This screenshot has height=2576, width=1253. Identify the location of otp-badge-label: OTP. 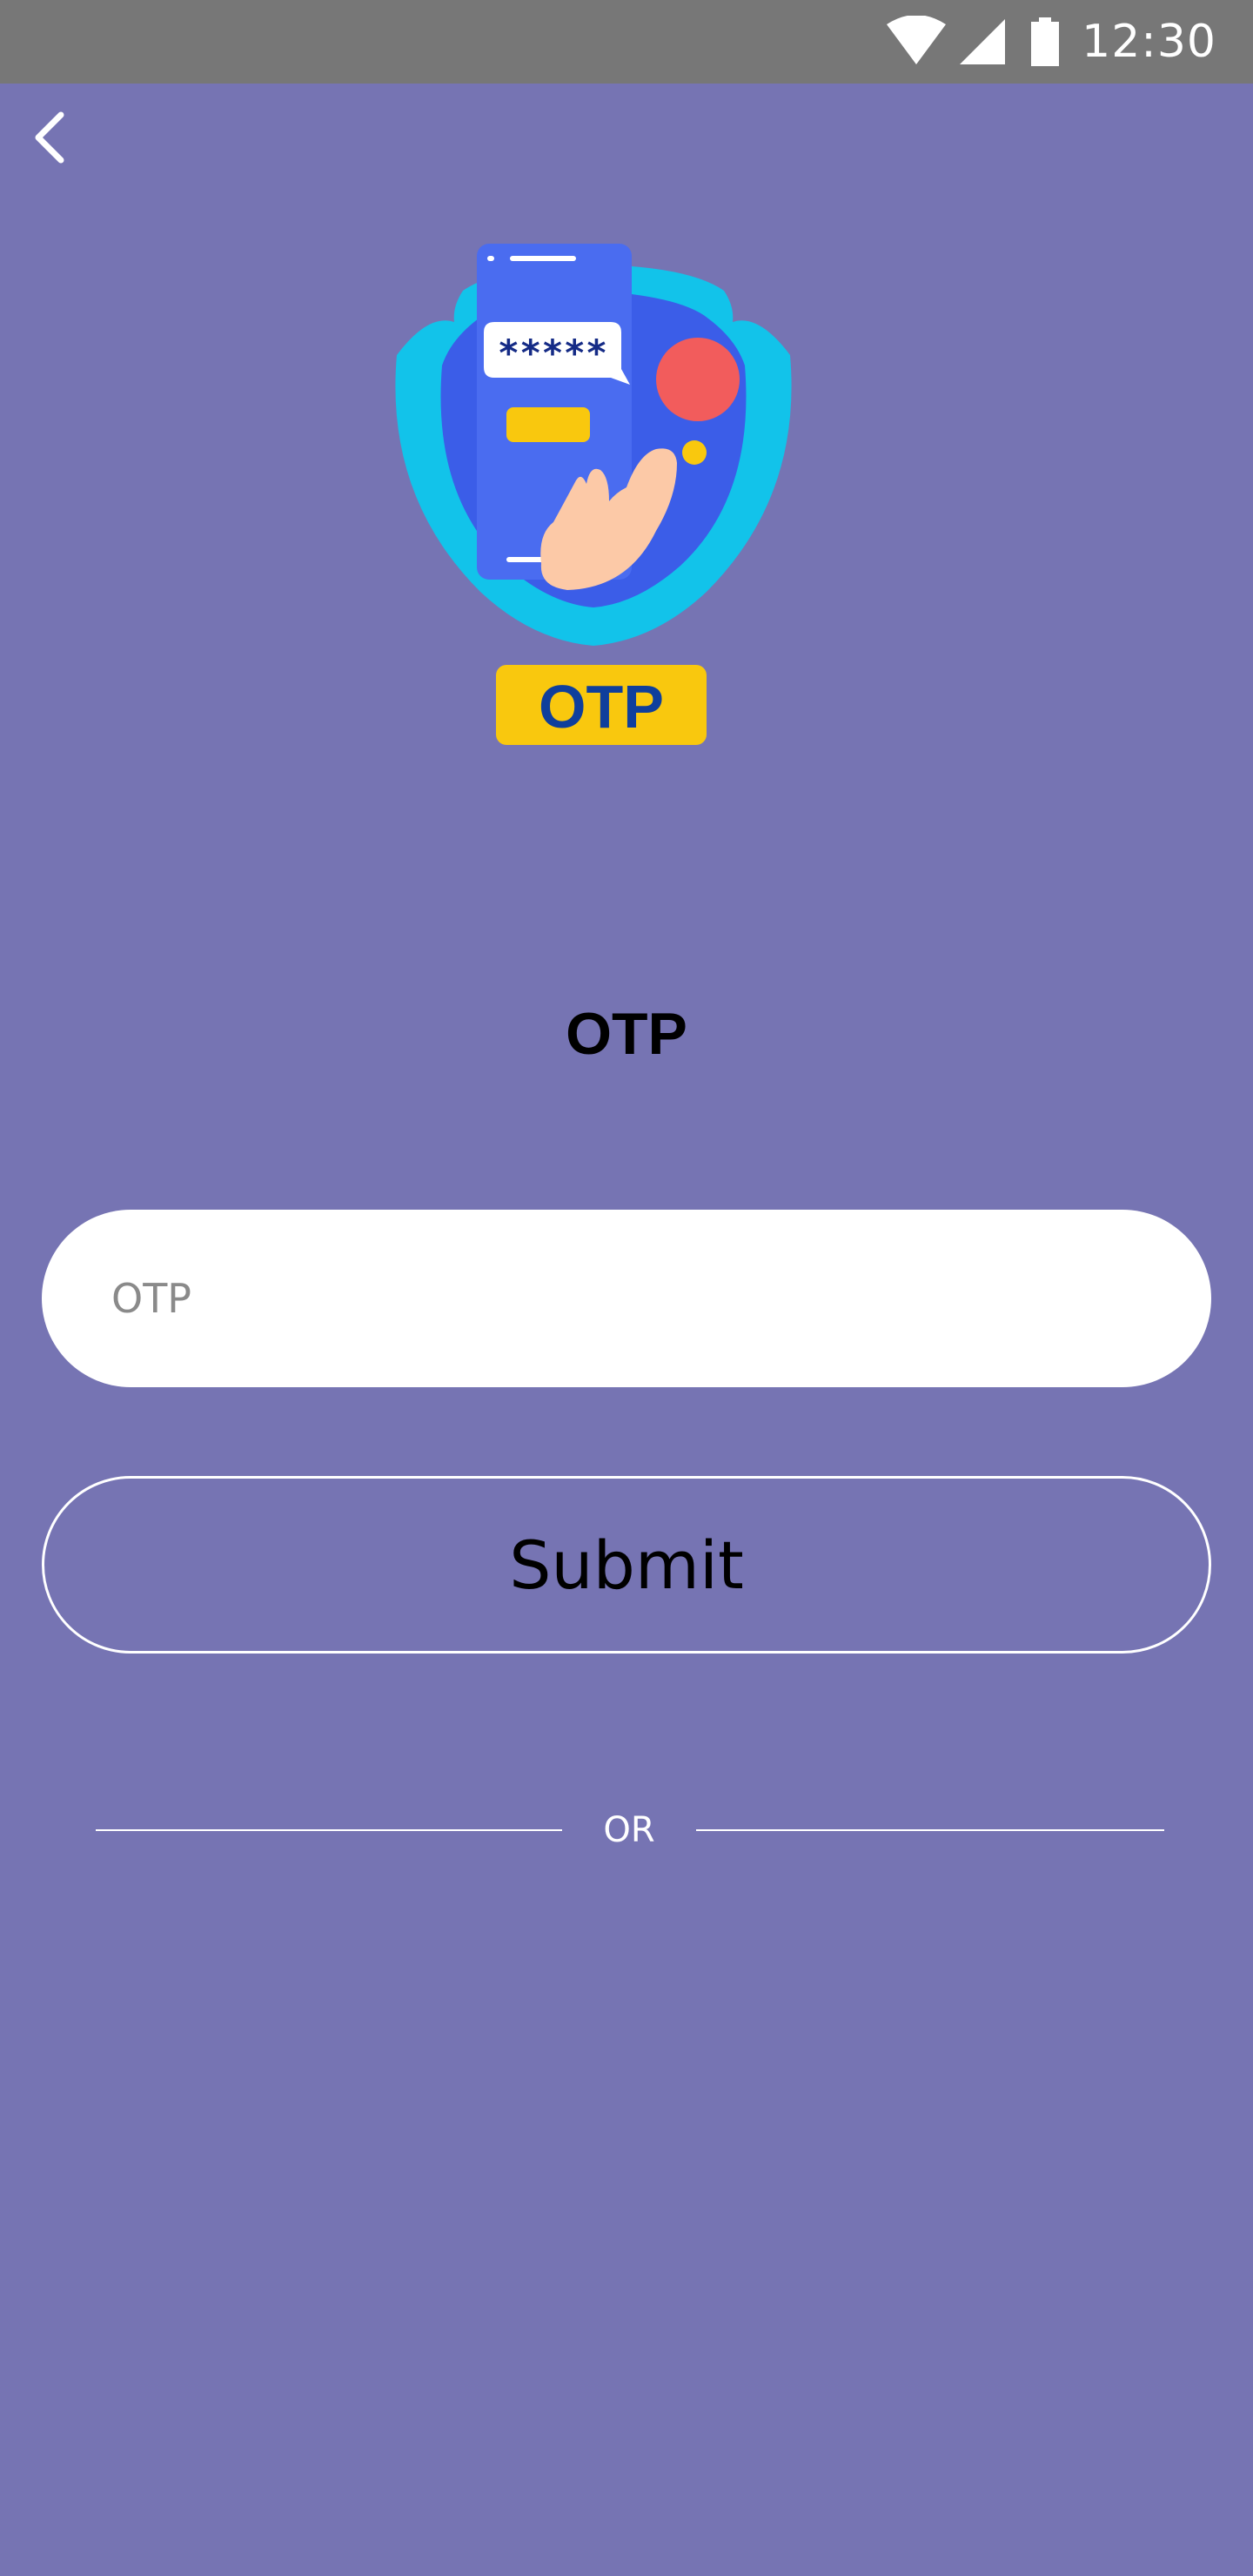
(601, 707).